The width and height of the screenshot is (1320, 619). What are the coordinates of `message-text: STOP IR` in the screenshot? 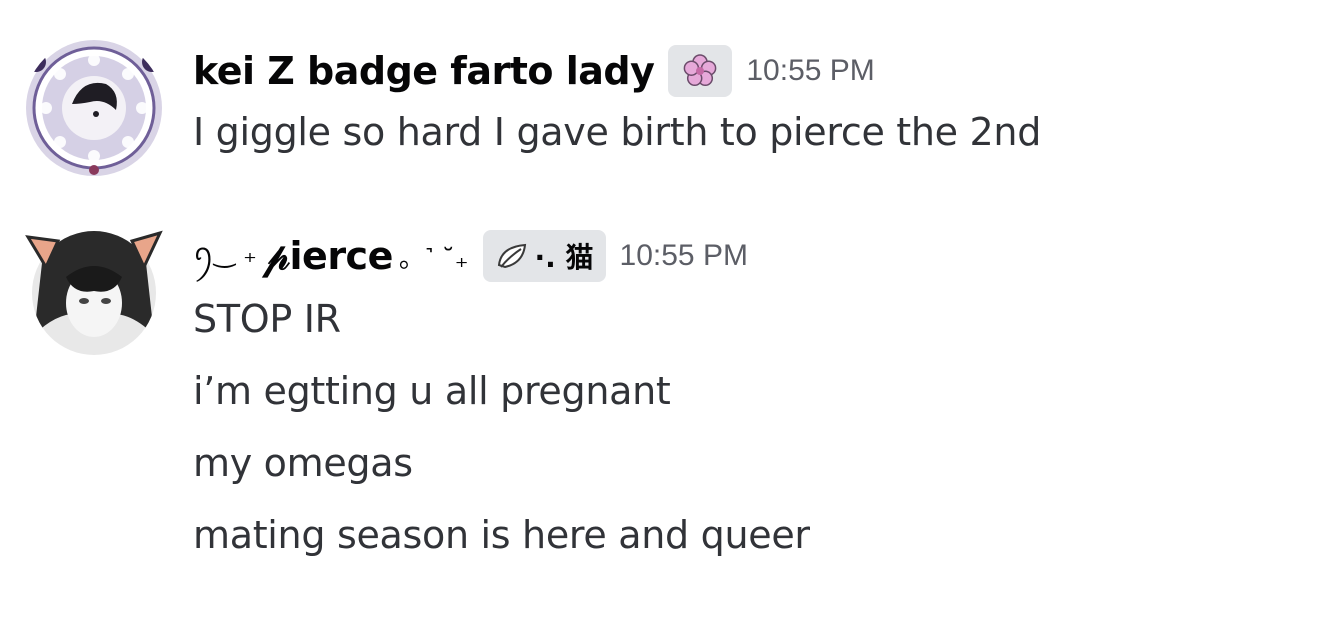 It's located at (267, 319).